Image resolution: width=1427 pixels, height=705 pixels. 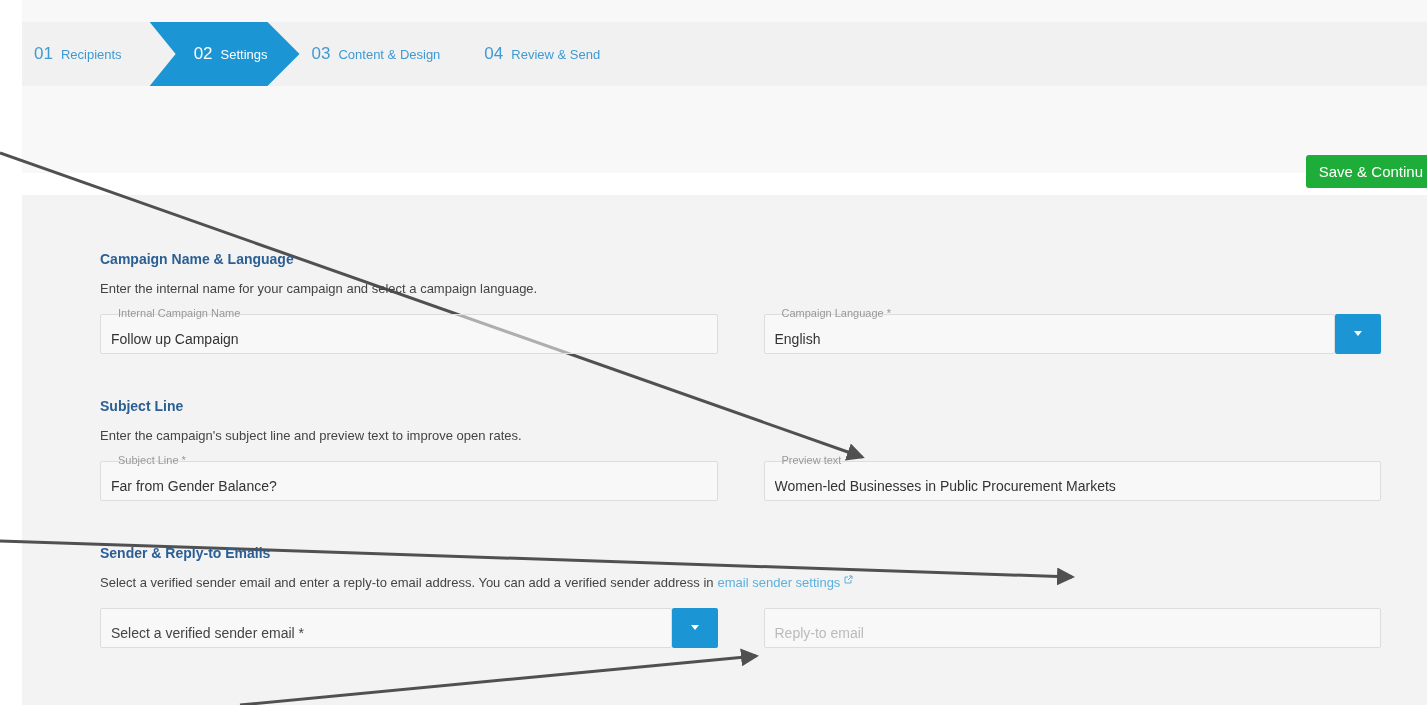 I want to click on settings-link: email sender settings, so click(x=779, y=582).